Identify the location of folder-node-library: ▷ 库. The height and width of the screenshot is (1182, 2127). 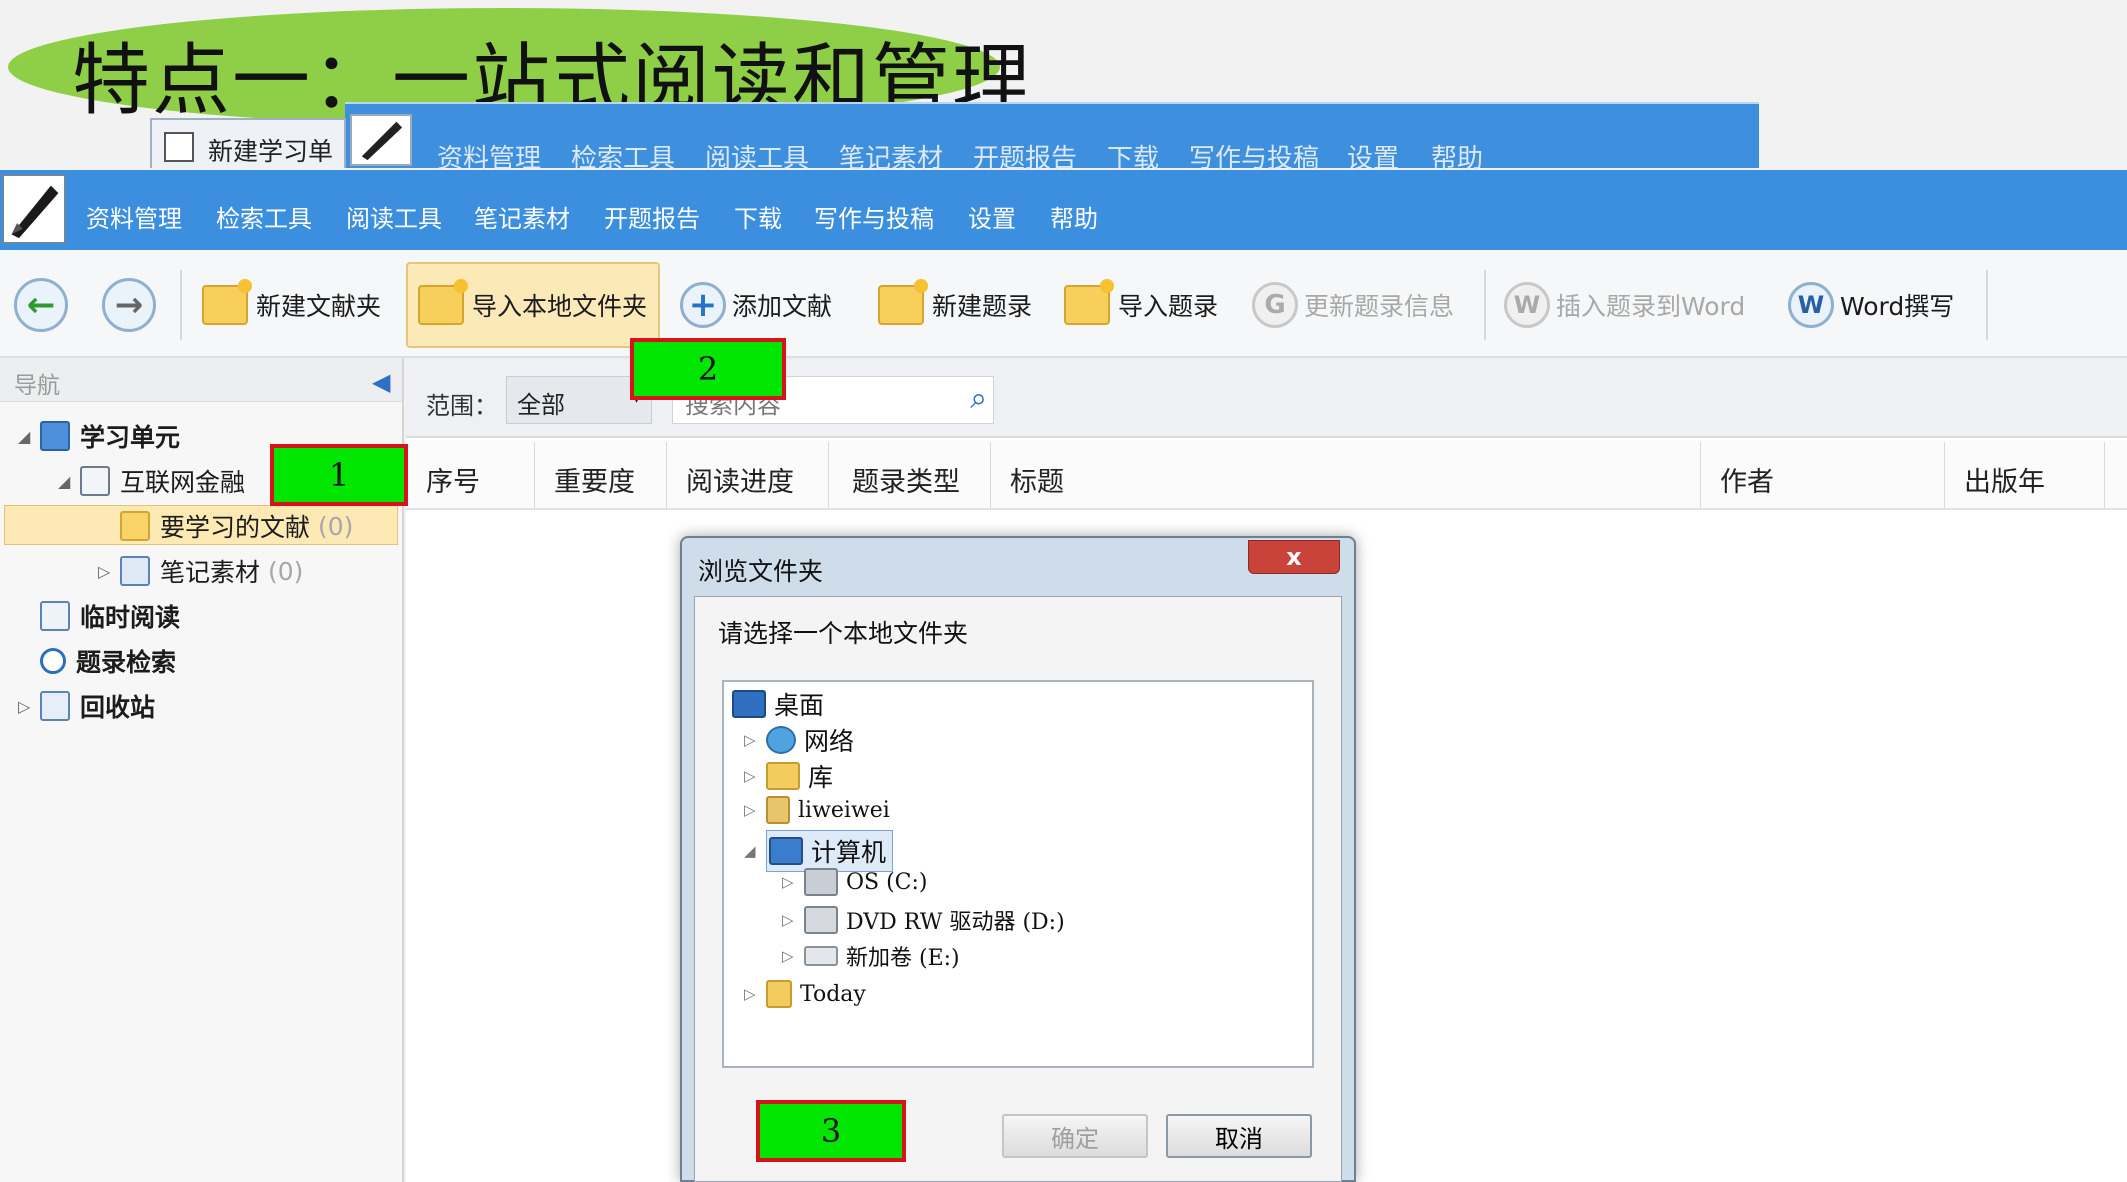
(788, 776).